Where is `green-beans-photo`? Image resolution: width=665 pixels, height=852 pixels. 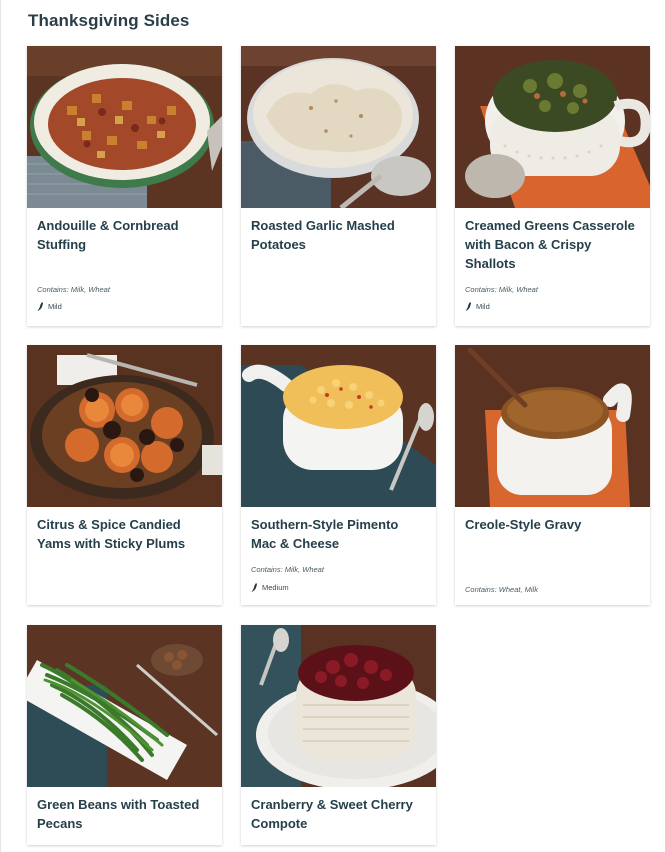 green-beans-photo is located at coordinates (124, 706).